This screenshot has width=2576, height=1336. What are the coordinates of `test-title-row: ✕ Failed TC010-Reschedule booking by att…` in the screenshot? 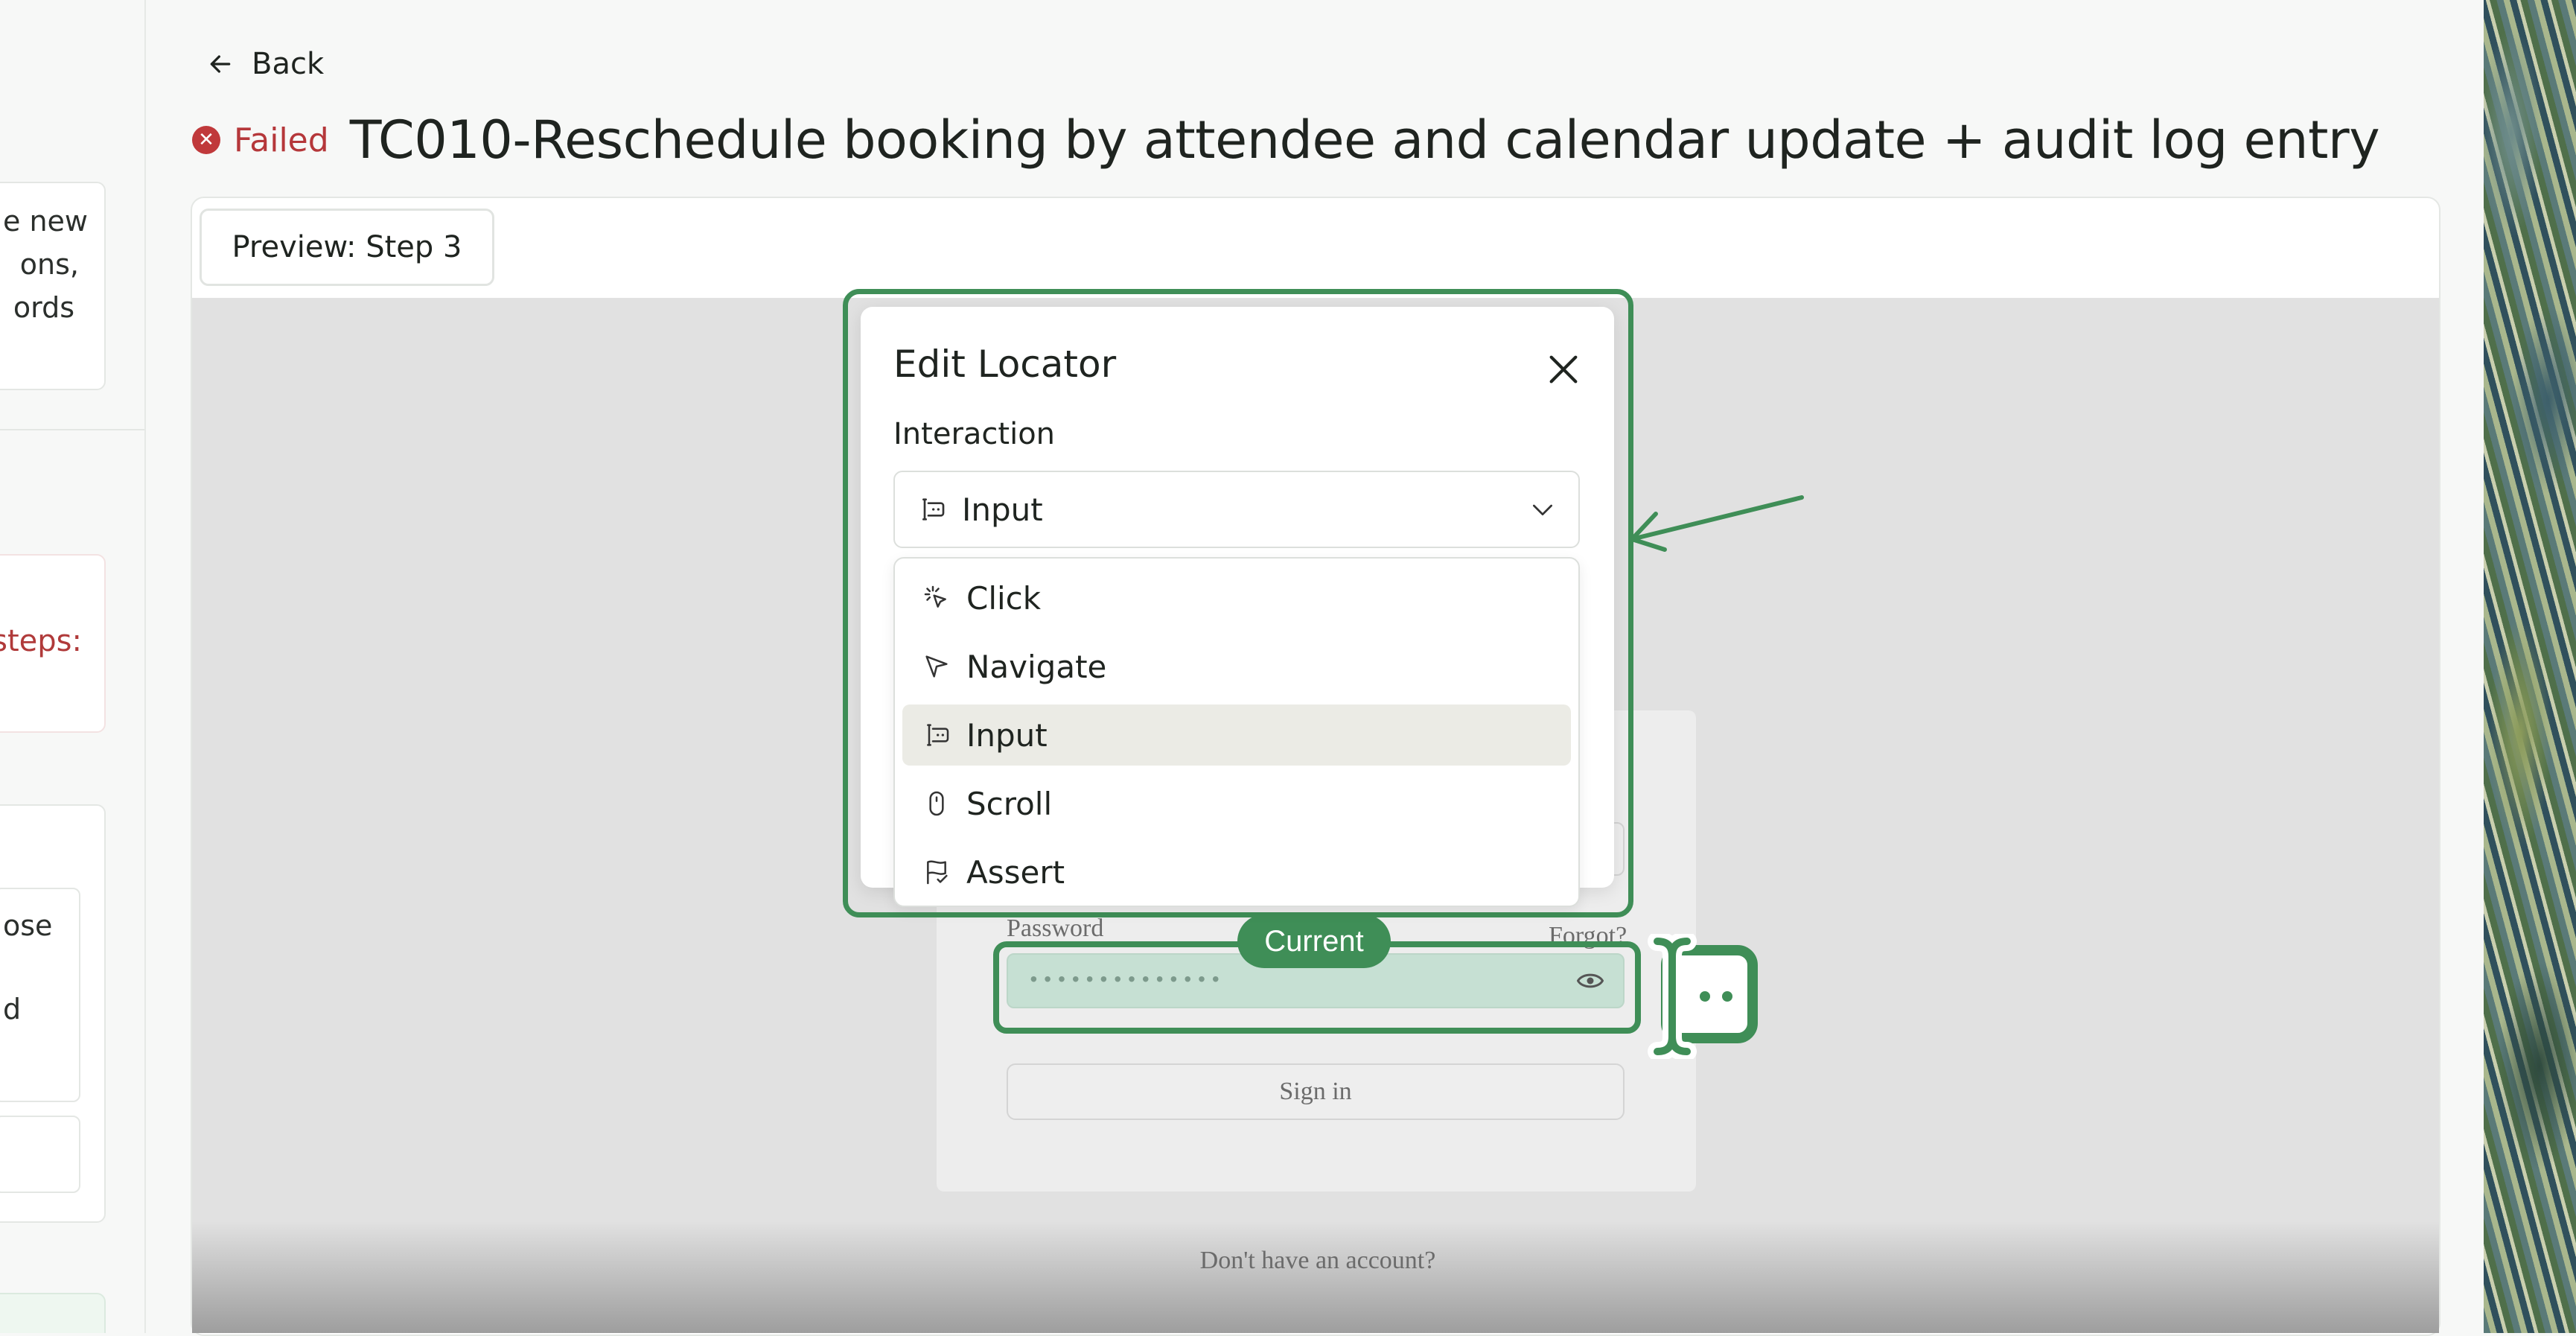 It's located at (1286, 140).